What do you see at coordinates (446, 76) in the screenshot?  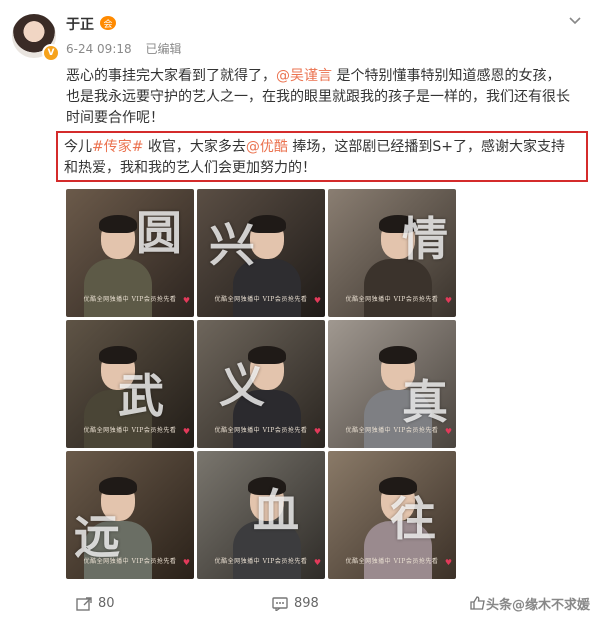 I see `text-segment: 是个特别懂事特别知道感恩的女孩，` at bounding box center [446, 76].